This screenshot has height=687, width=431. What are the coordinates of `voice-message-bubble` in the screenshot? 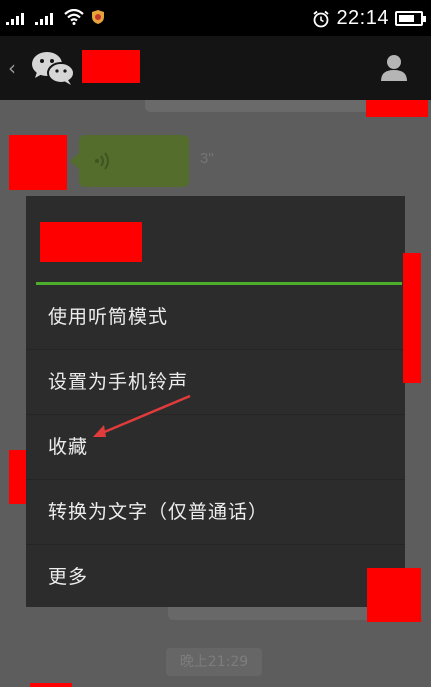 It's located at (129, 161).